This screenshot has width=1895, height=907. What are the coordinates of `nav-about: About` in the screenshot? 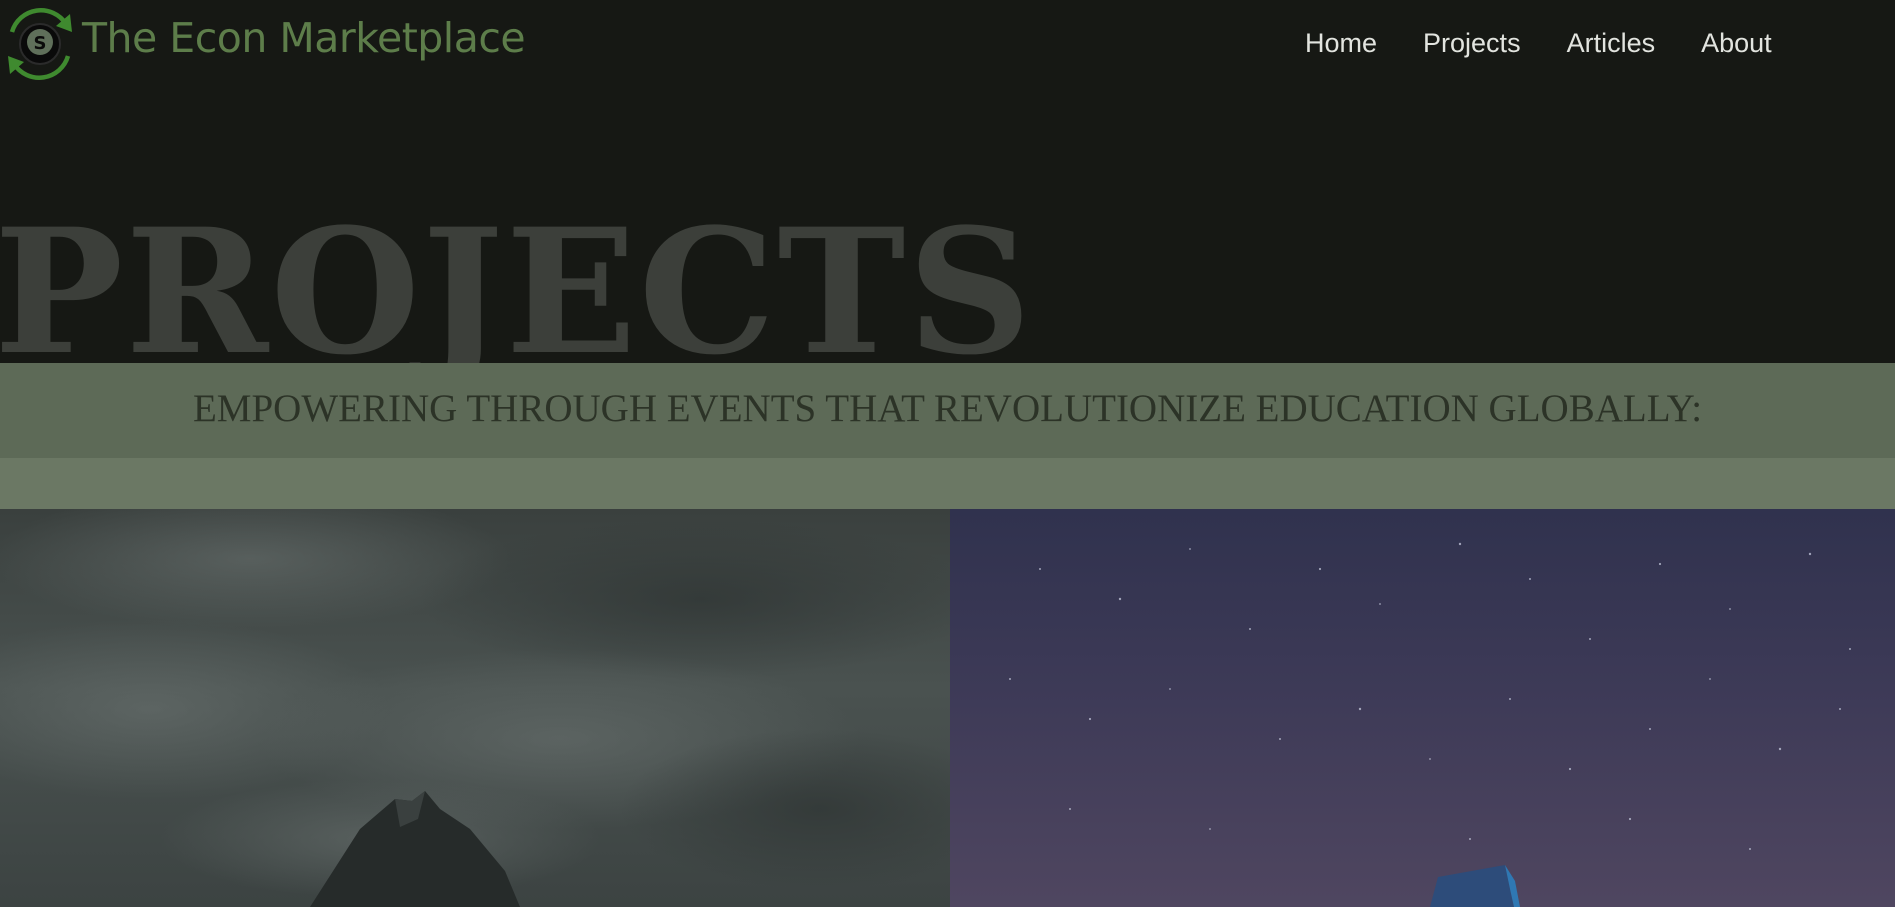 It's located at (1736, 43).